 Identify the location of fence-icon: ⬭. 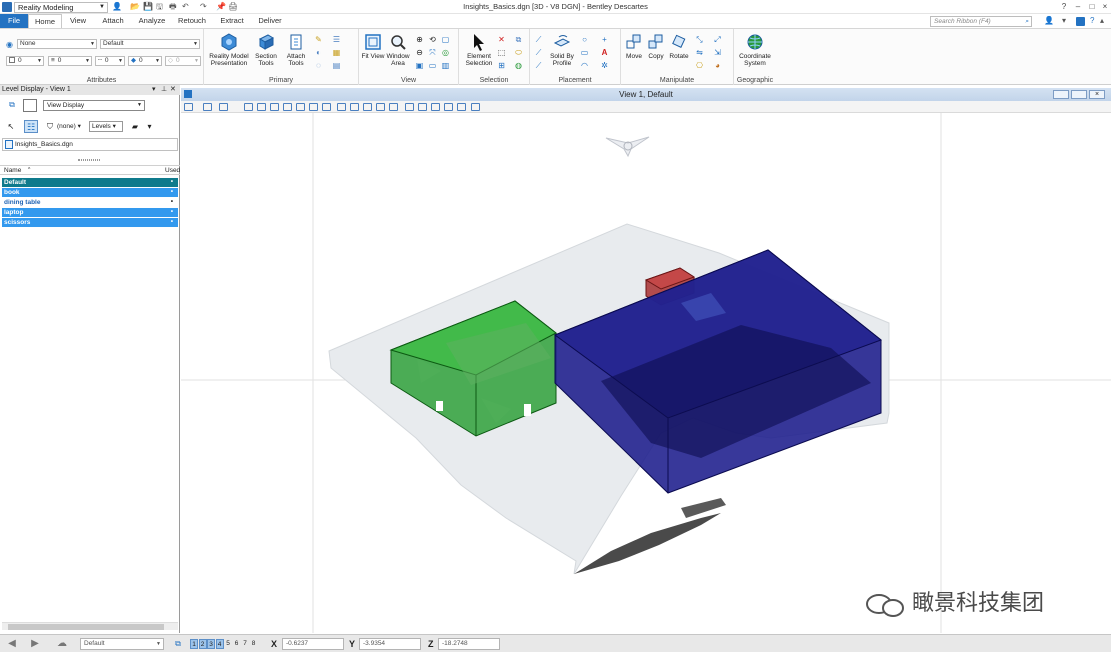
(518, 52).